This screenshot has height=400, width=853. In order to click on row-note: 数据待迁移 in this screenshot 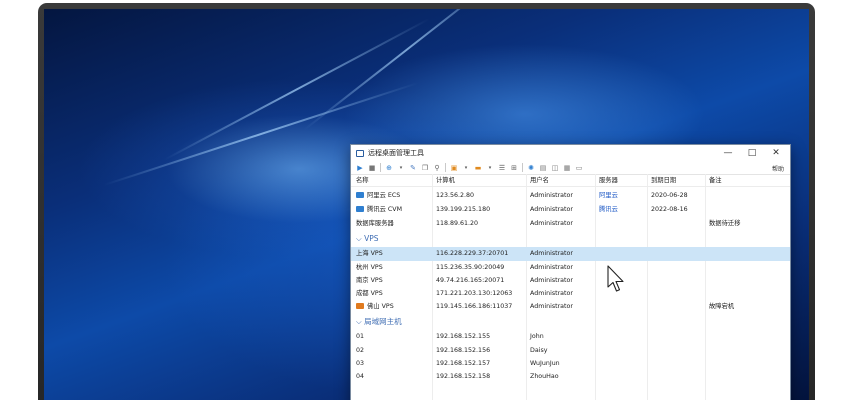, I will do `click(725, 223)`.